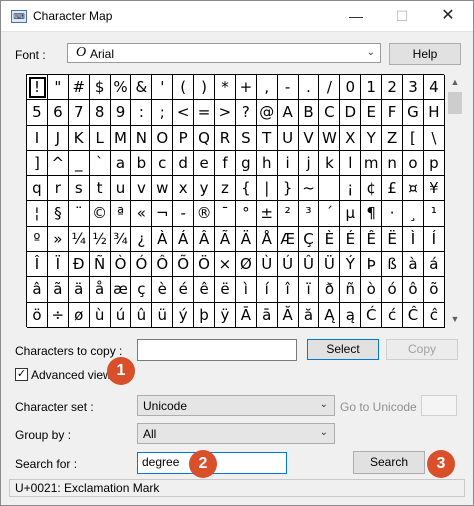 Image resolution: width=474 pixels, height=506 pixels. Describe the element at coordinates (79, 214) in the screenshot. I see `character-cell: ¨` at that location.